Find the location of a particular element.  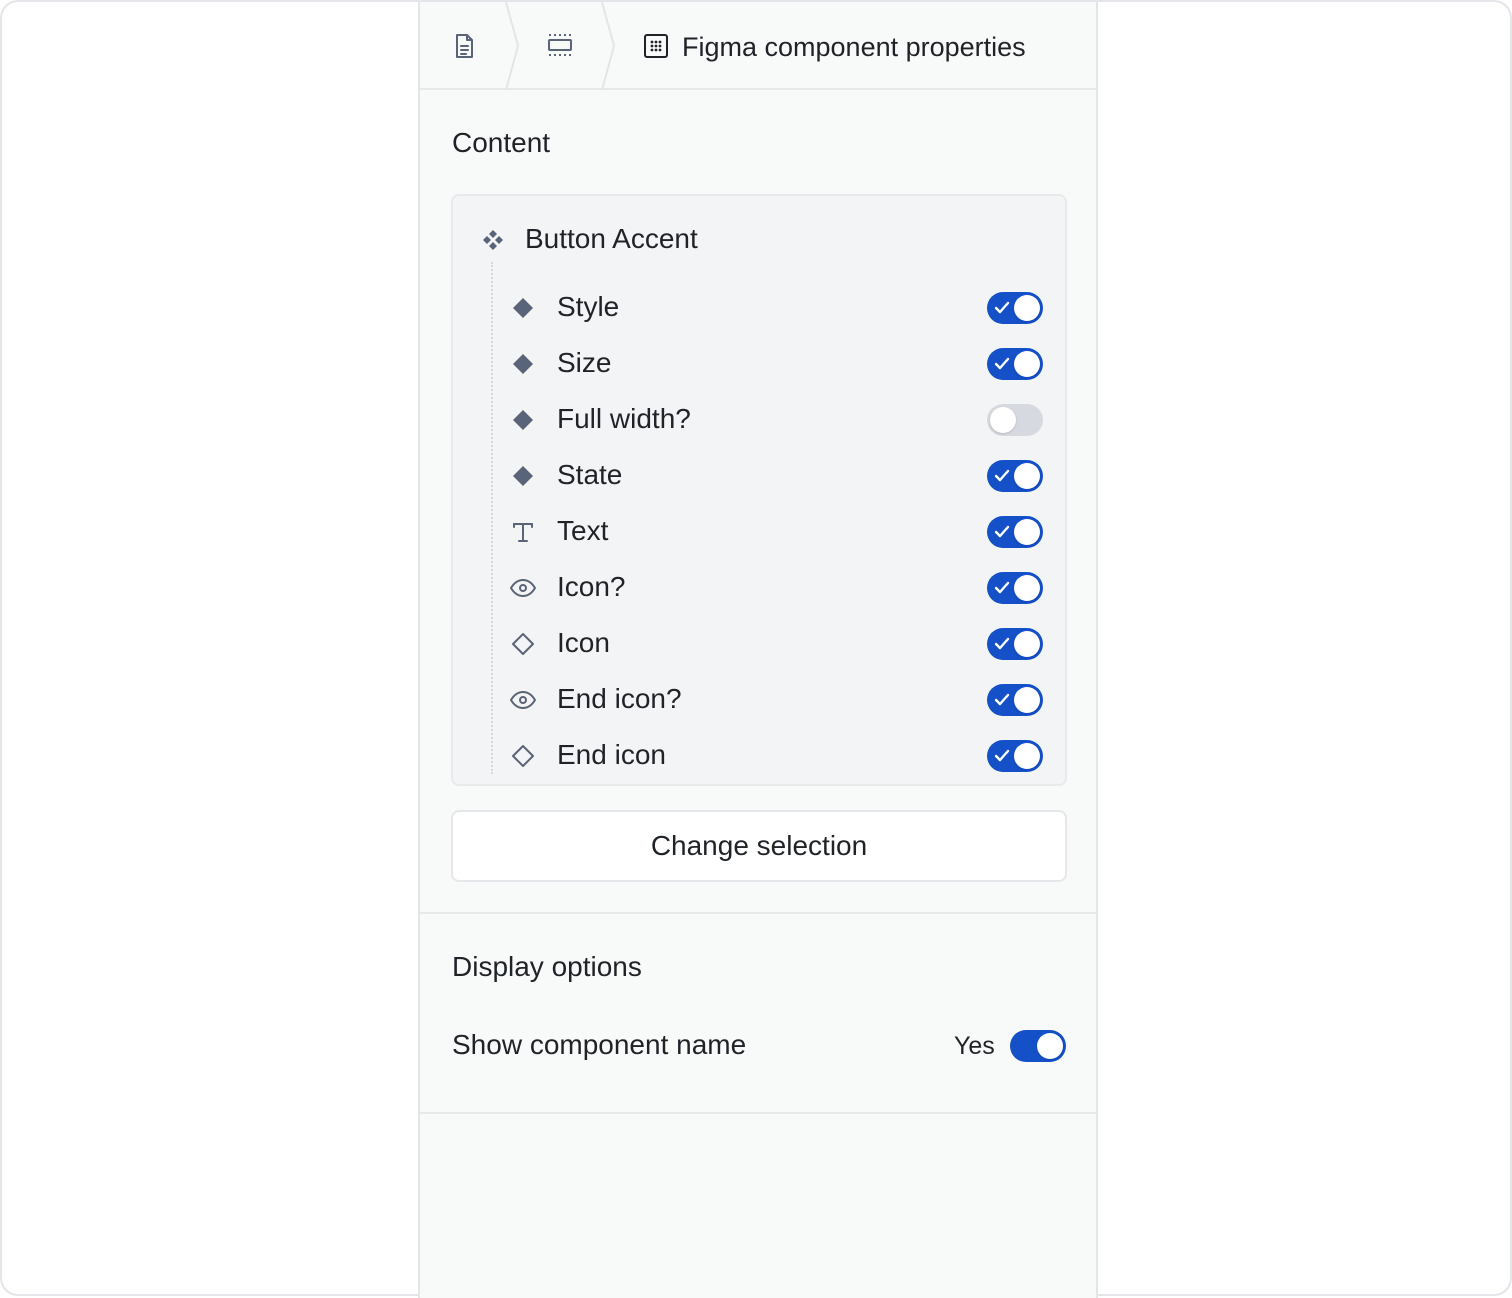

property-row: State is located at coordinates (777, 476).